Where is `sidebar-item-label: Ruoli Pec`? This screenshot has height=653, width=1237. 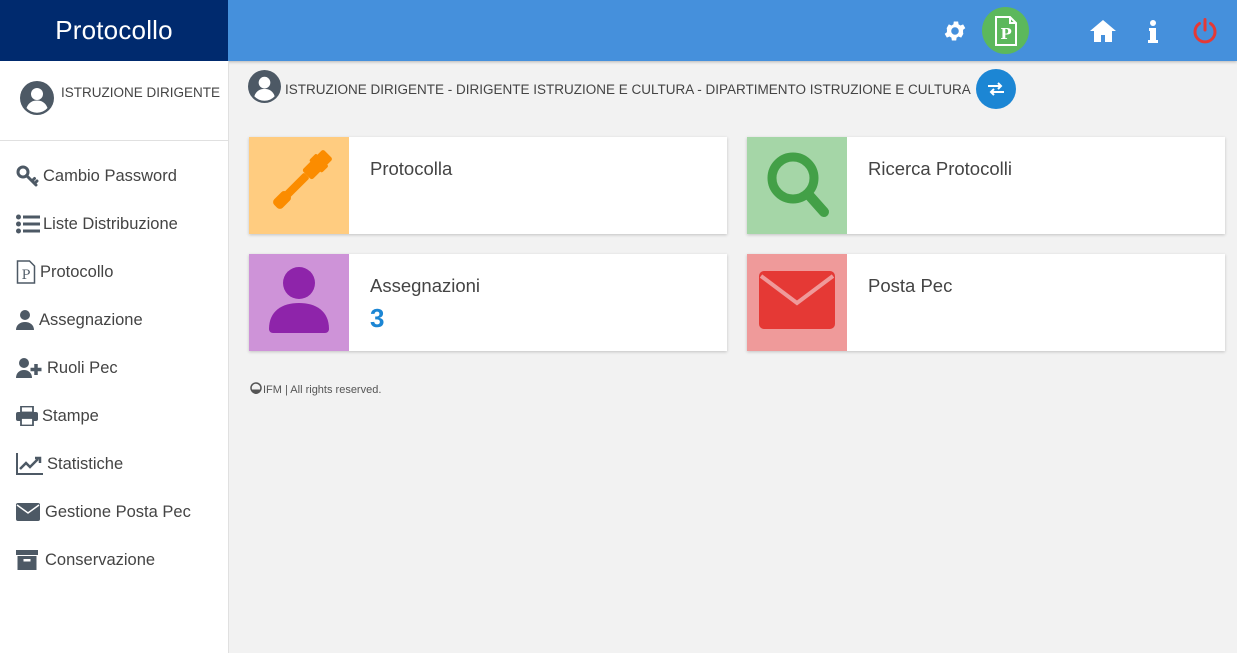
sidebar-item-label: Ruoli Pec is located at coordinates (82, 367).